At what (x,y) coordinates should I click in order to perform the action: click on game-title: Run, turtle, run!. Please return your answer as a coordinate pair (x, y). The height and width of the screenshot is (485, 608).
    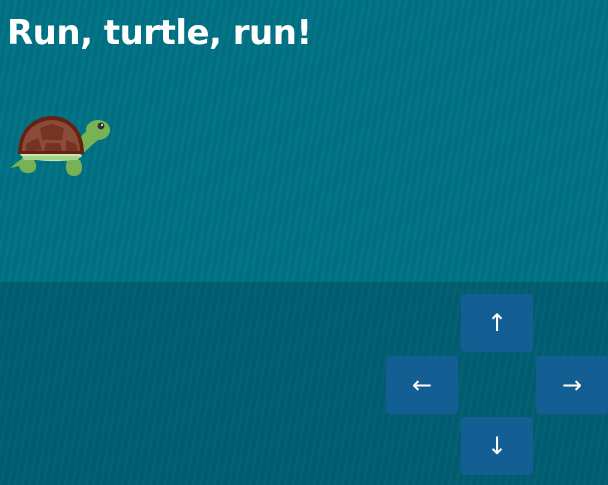
    Looking at the image, I should click on (159, 33).